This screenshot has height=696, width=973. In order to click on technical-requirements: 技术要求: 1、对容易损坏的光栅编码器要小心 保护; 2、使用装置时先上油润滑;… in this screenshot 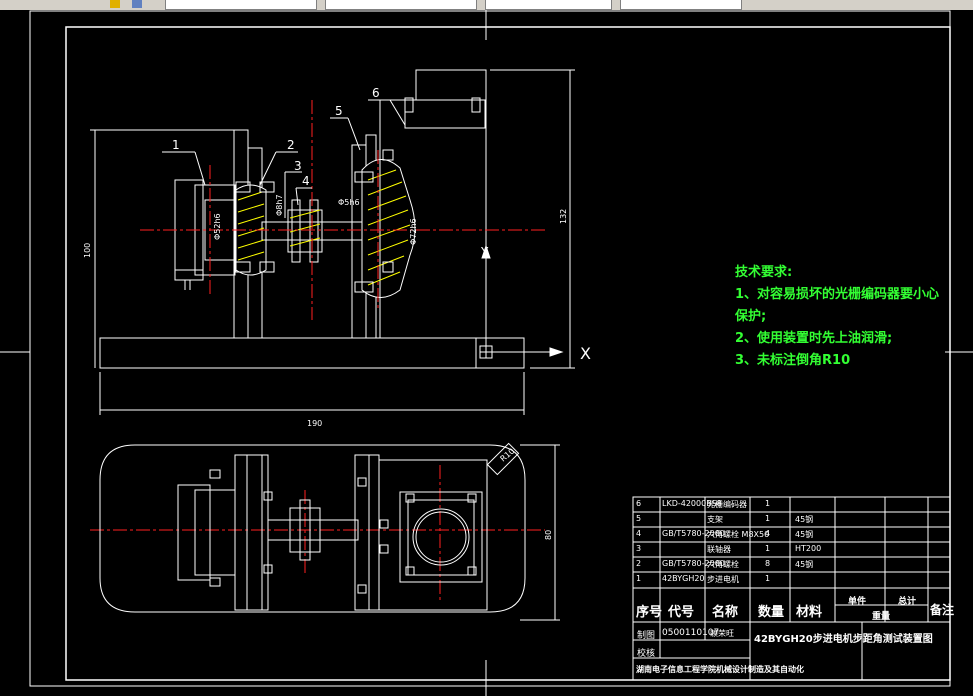, I will do `click(837, 317)`.